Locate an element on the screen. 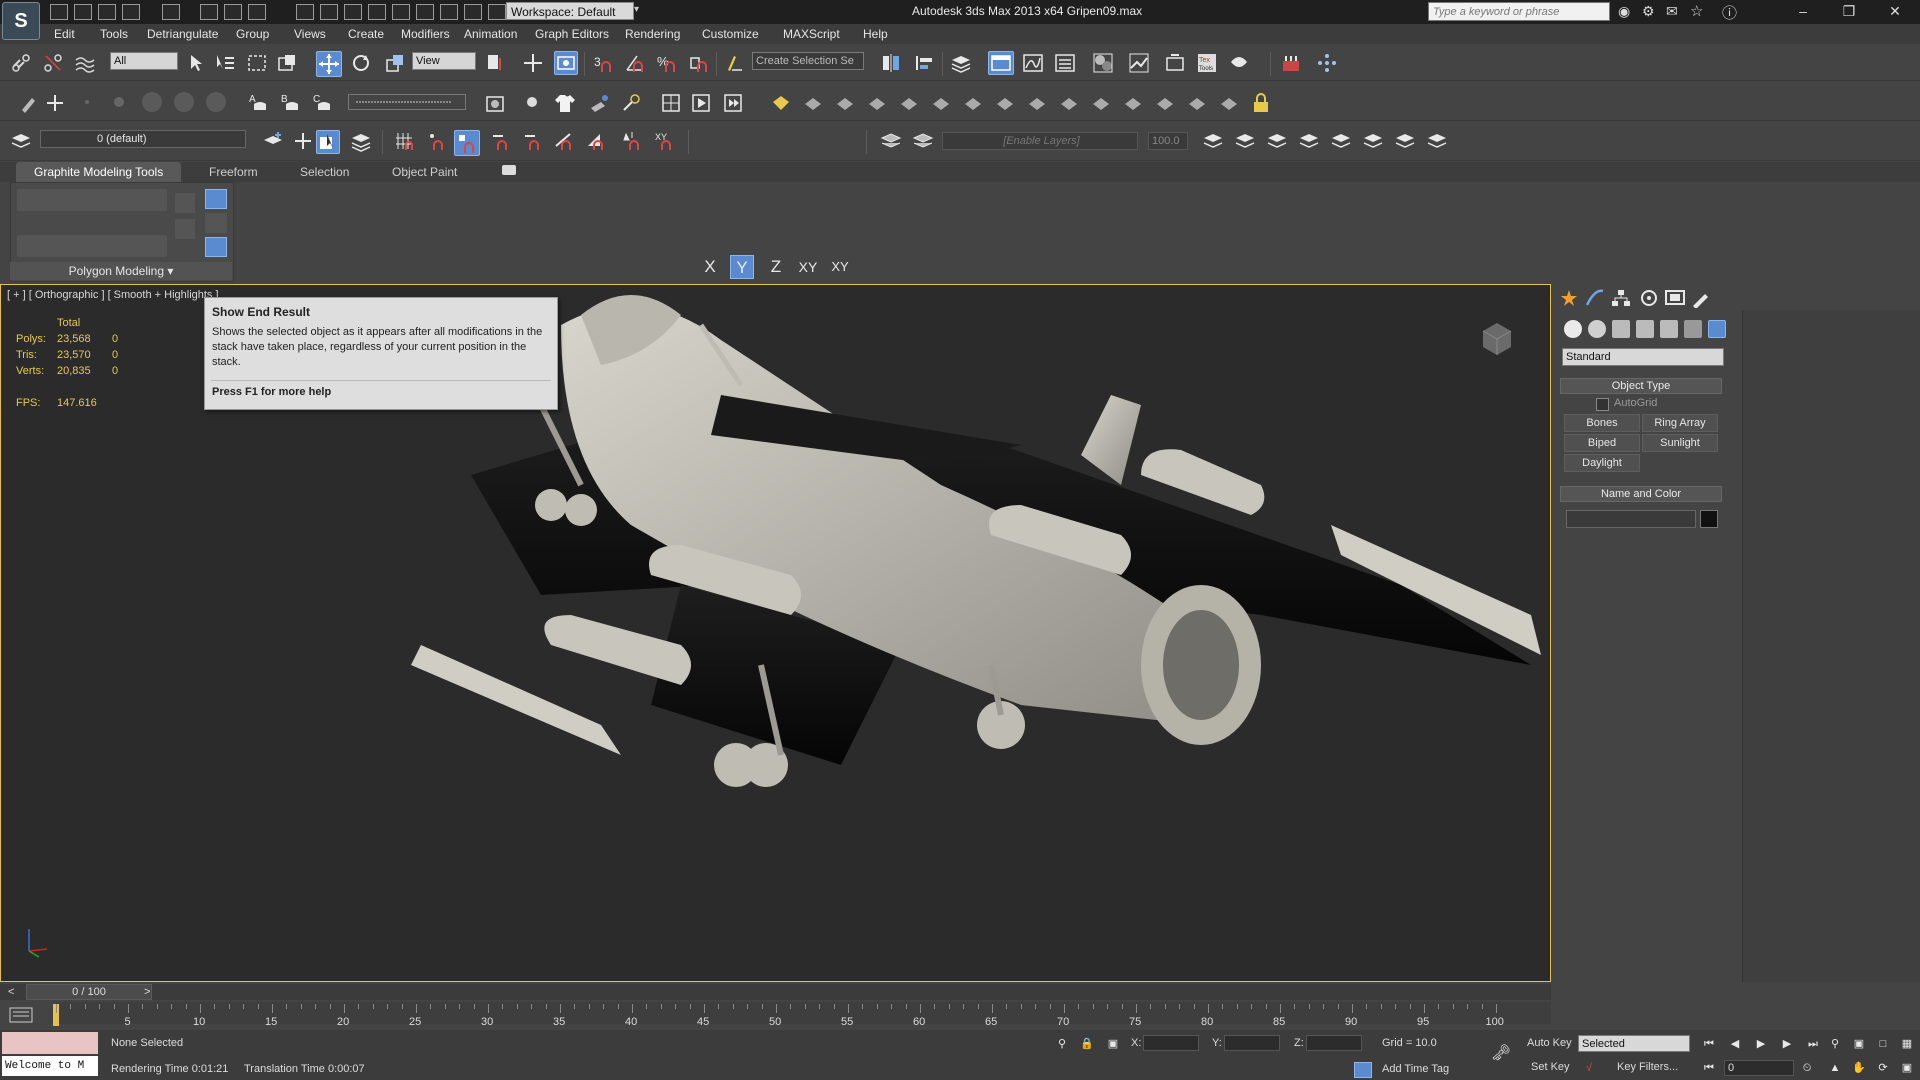  name-and-color-rollout: Name and Color is located at coordinates (1641, 494).